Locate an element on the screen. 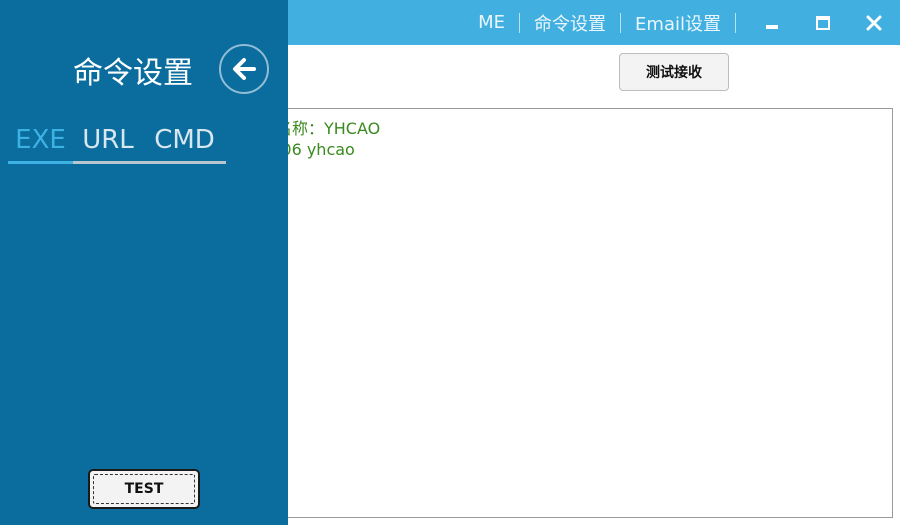  title-link-email-settings: Email设置 is located at coordinates (678, 23).